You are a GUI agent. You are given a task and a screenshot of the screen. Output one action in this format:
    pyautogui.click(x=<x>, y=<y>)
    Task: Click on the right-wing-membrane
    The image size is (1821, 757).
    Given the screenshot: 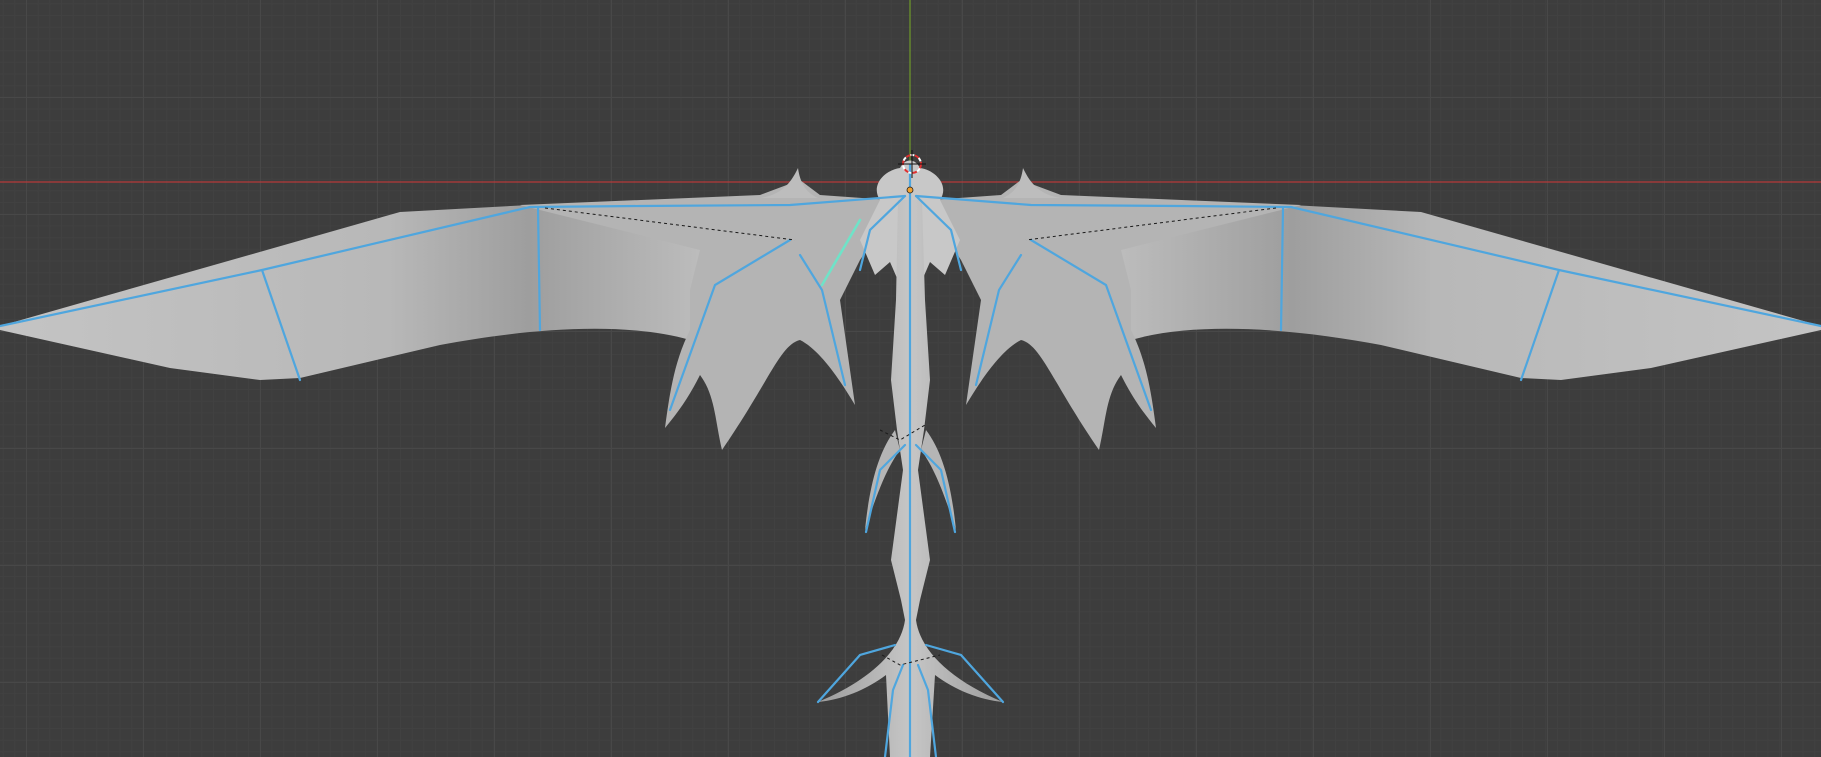 What is the action you would take?
    pyautogui.click(x=1468, y=292)
    